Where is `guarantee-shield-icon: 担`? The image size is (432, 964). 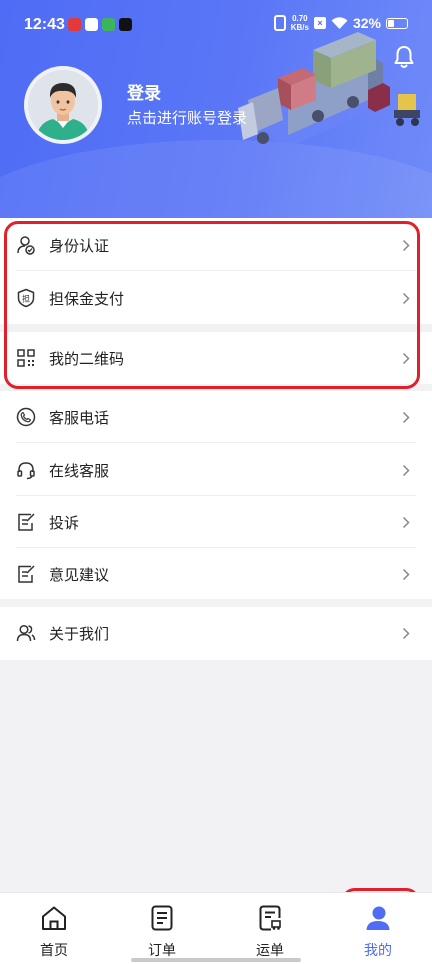 guarantee-shield-icon: 担 is located at coordinates (26, 298).